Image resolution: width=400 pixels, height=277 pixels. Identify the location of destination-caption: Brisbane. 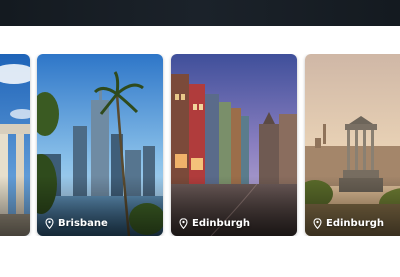
(76, 223).